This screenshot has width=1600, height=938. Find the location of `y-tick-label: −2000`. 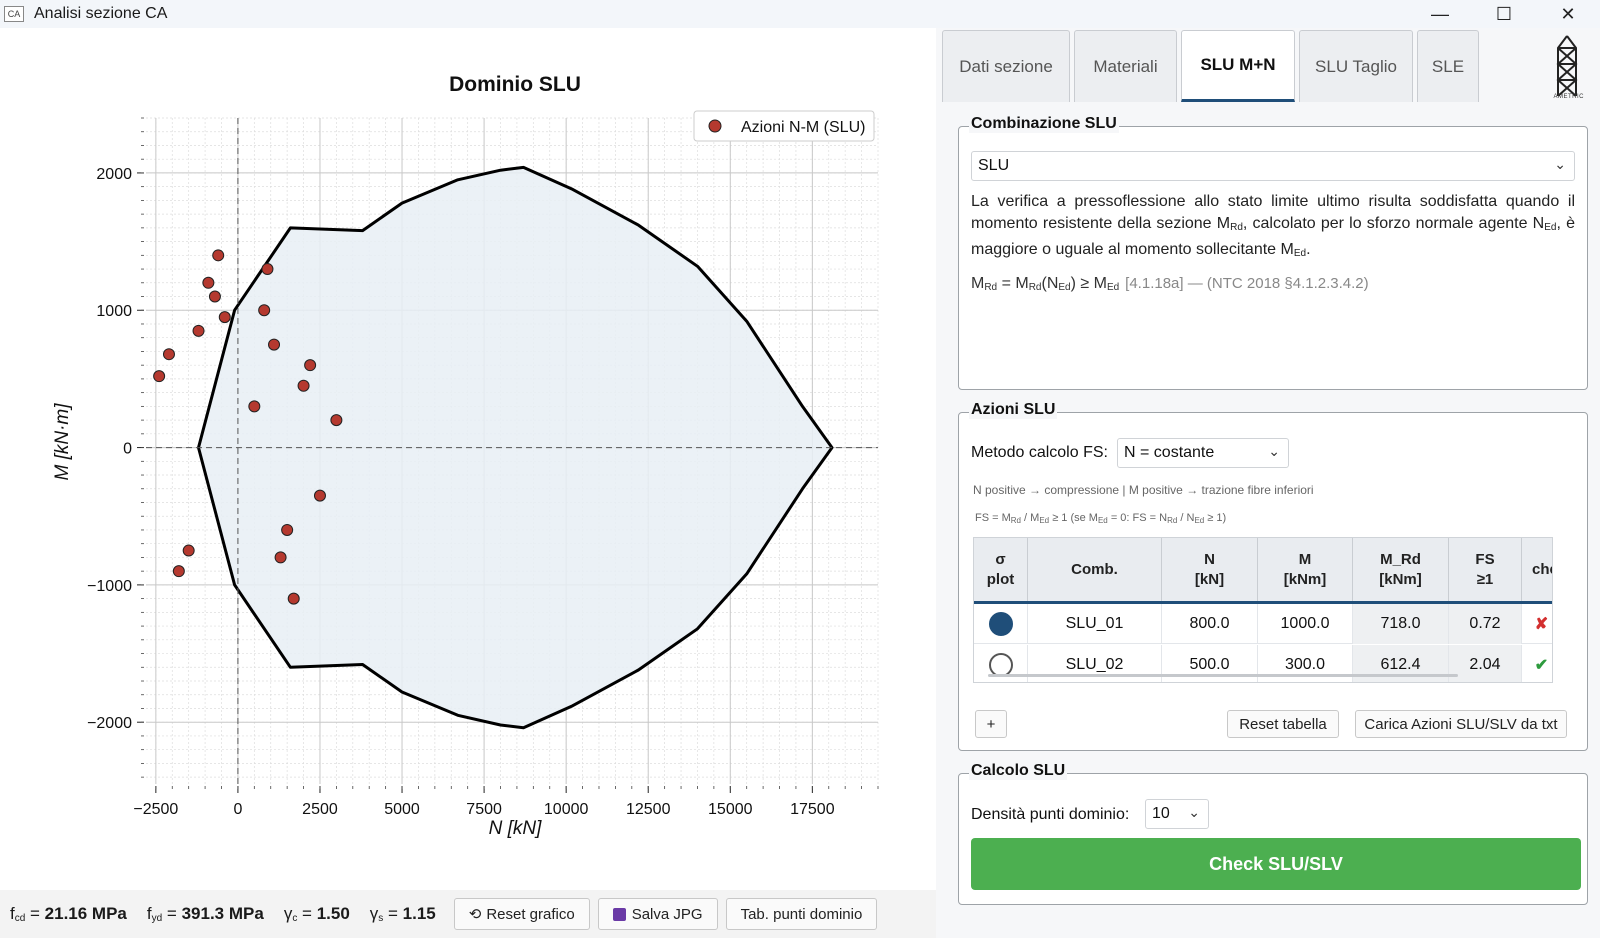

y-tick-label: −2000 is located at coordinates (109, 723).